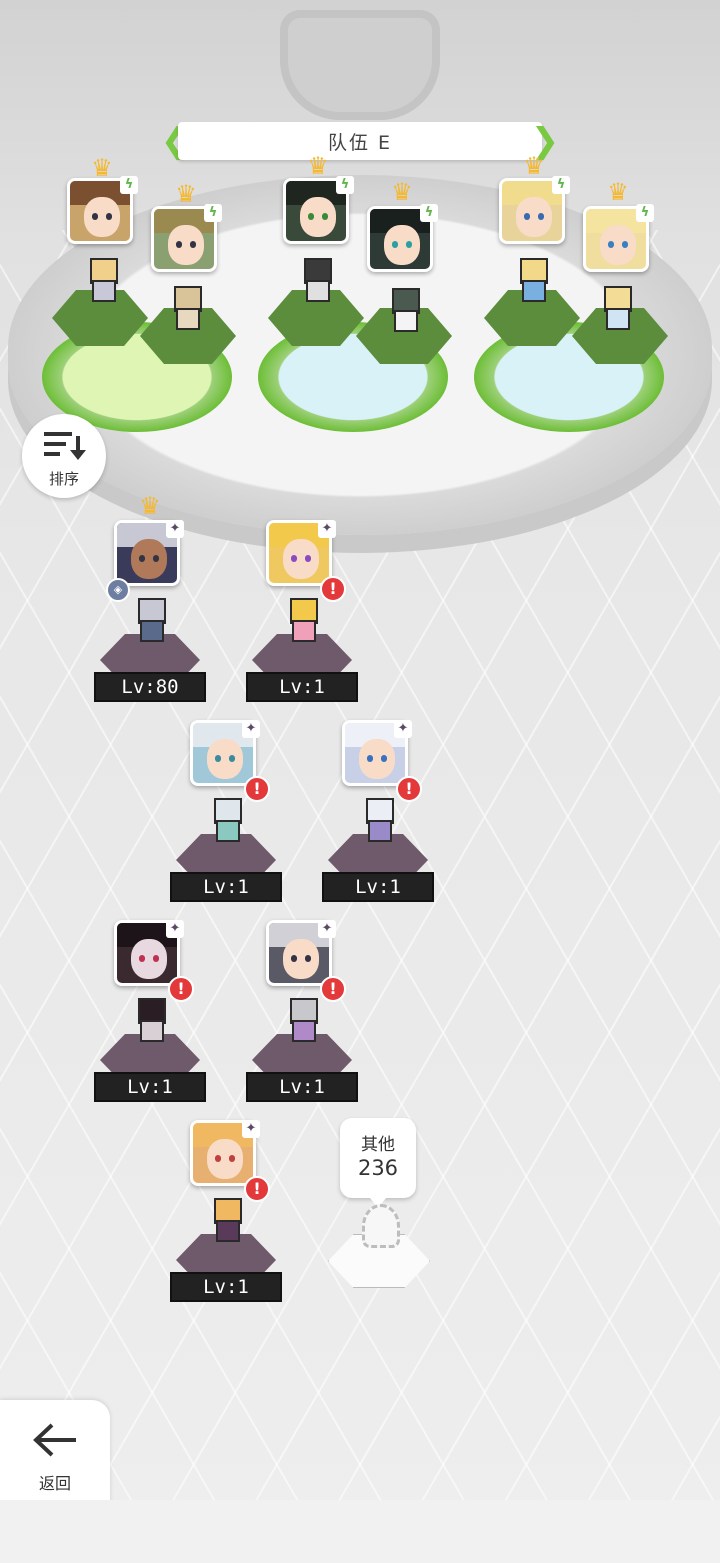  Describe the element at coordinates (54, 1440) in the screenshot. I see `back-arrow-icon` at that location.